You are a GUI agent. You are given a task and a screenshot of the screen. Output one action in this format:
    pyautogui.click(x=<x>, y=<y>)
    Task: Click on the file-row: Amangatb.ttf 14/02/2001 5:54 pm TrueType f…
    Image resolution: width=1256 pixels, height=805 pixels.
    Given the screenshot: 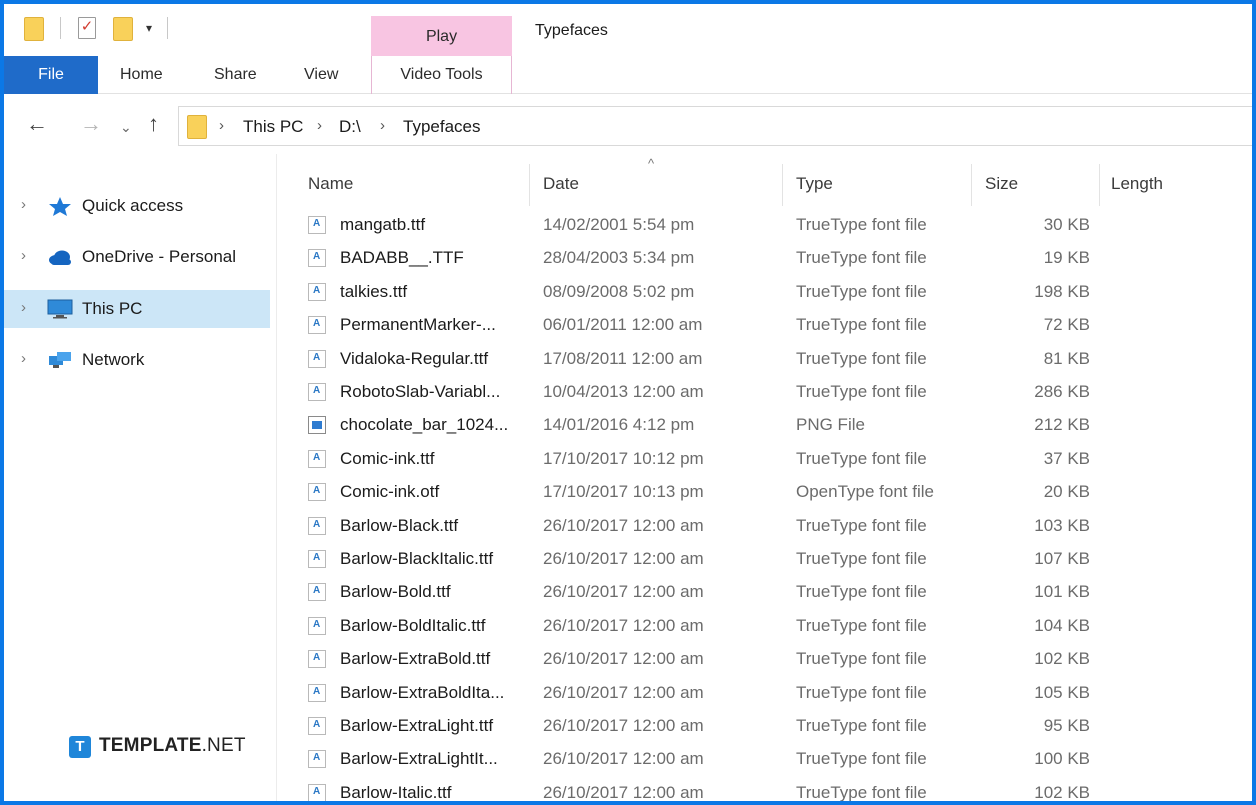 What is the action you would take?
    pyautogui.click(x=772, y=225)
    